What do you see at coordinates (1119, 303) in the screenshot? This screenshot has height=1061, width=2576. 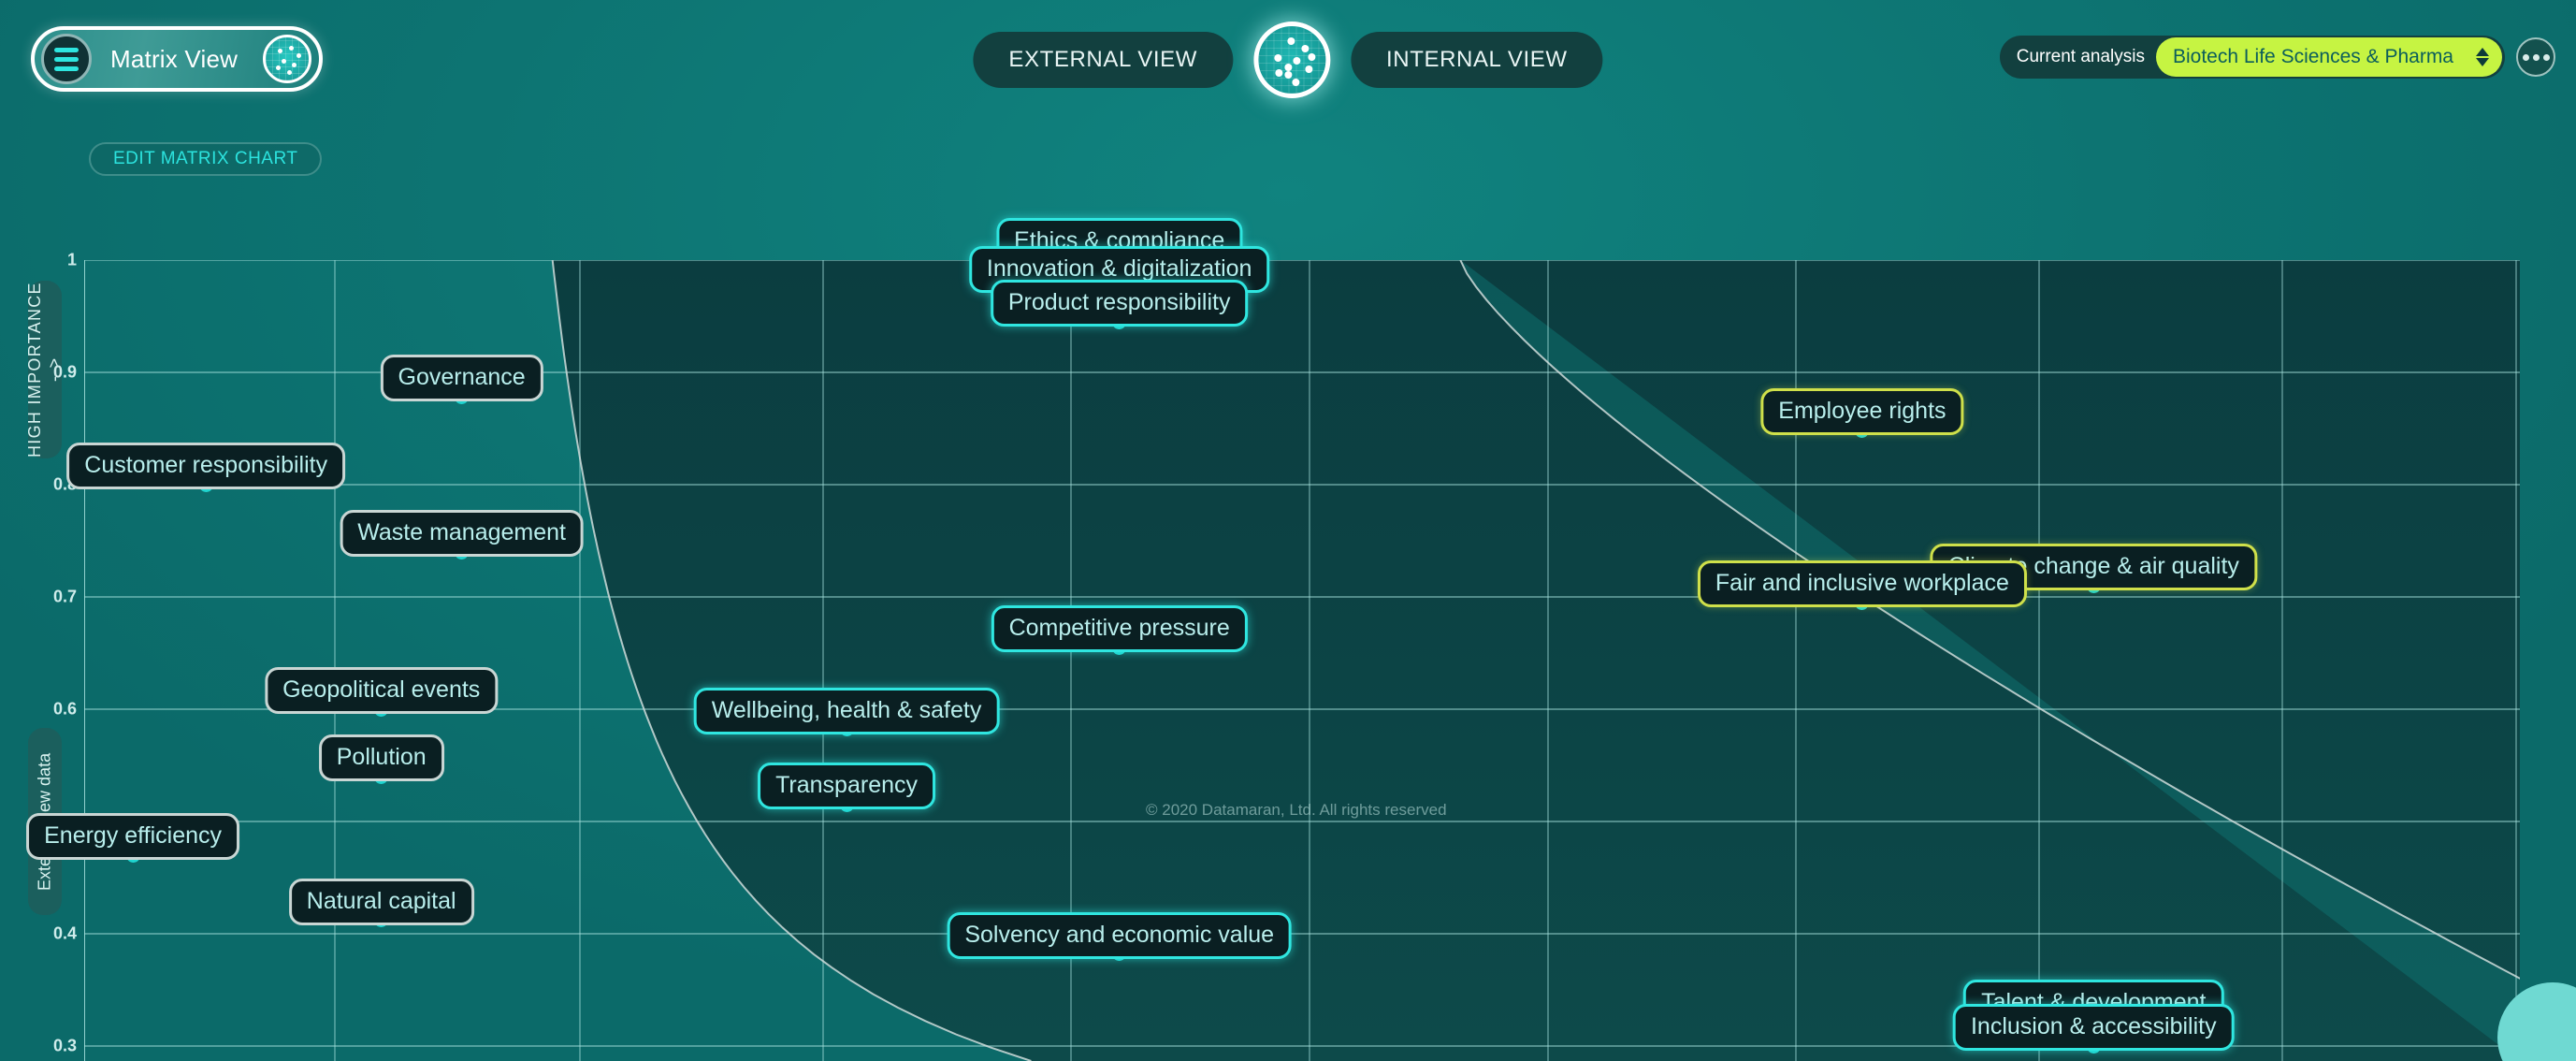 I see `topic-label: Product responsibility` at bounding box center [1119, 303].